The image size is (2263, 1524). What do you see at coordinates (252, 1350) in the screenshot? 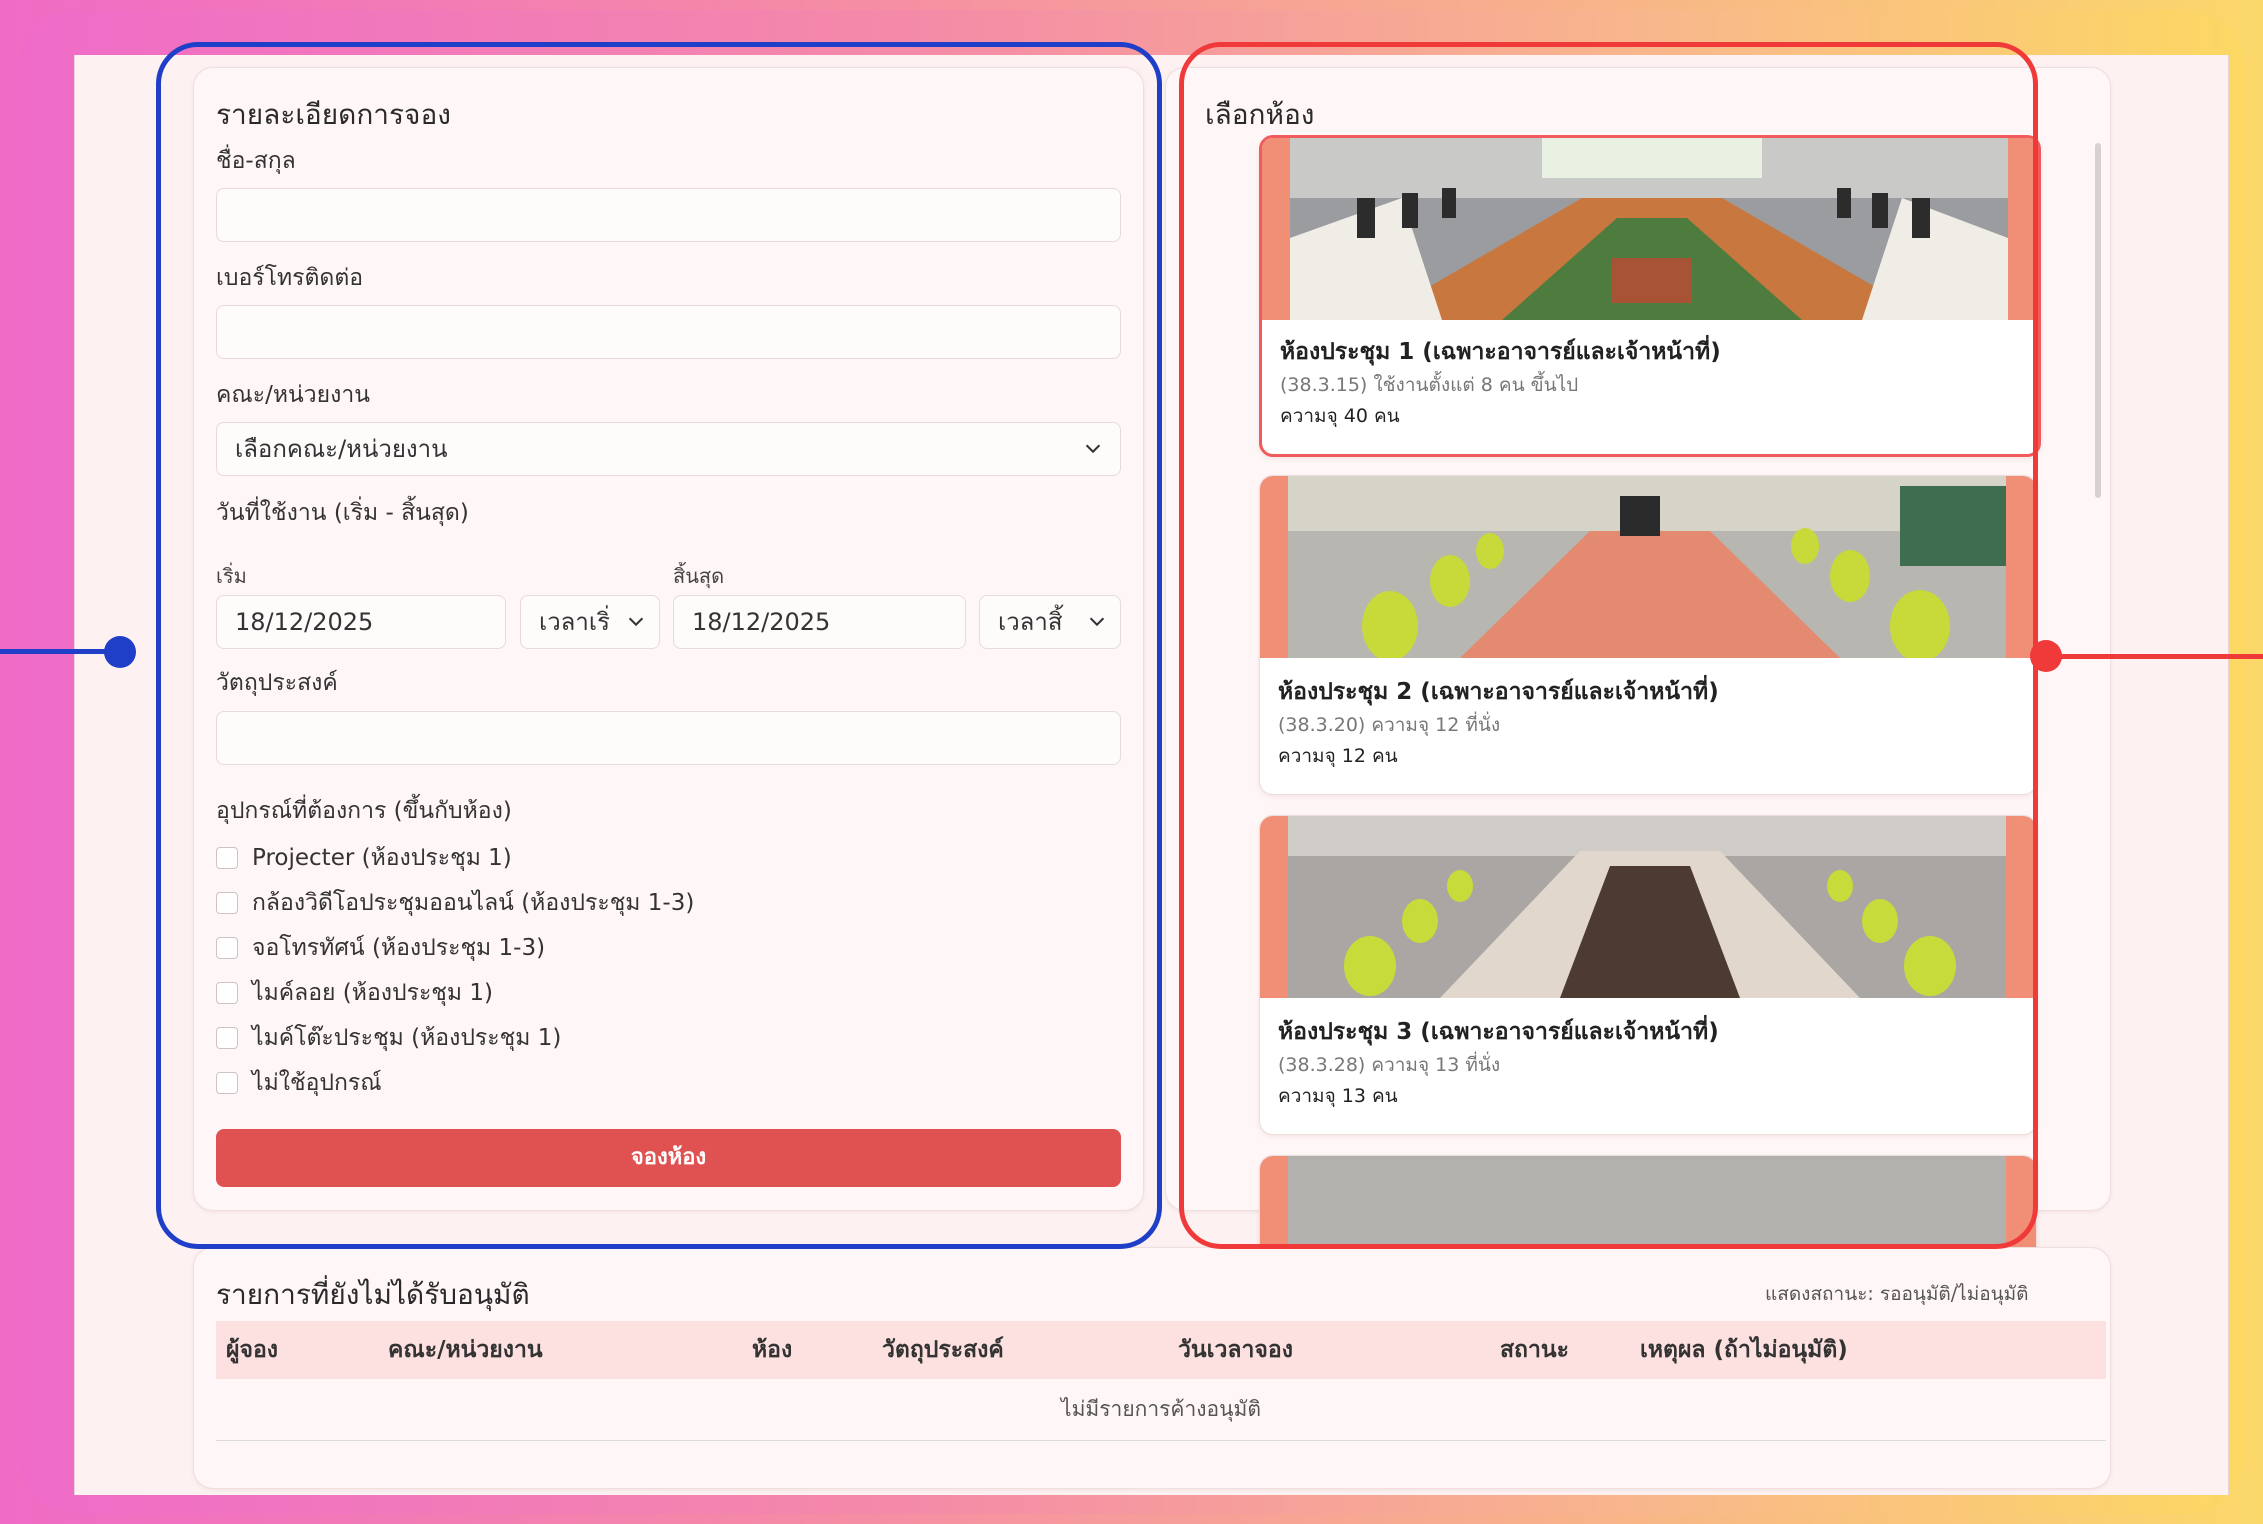
I see `column-header: ผู้จอง` at bounding box center [252, 1350].